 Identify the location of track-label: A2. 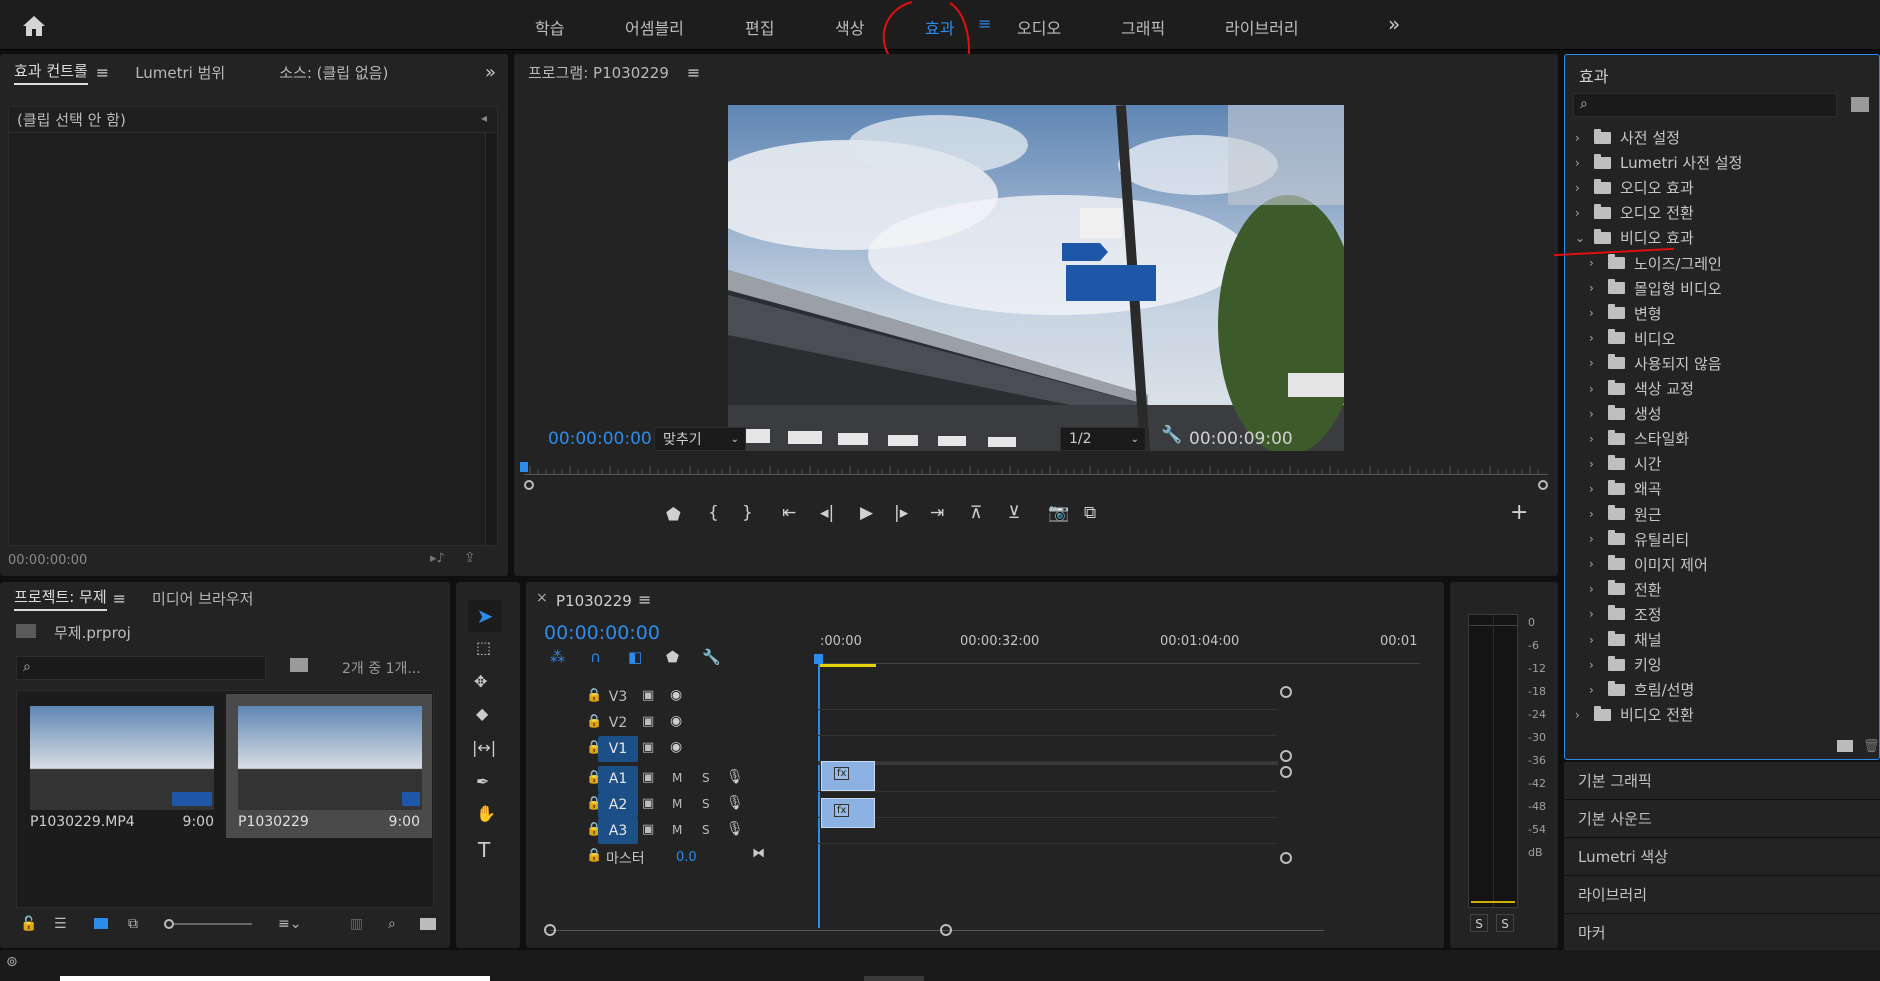
(618, 805).